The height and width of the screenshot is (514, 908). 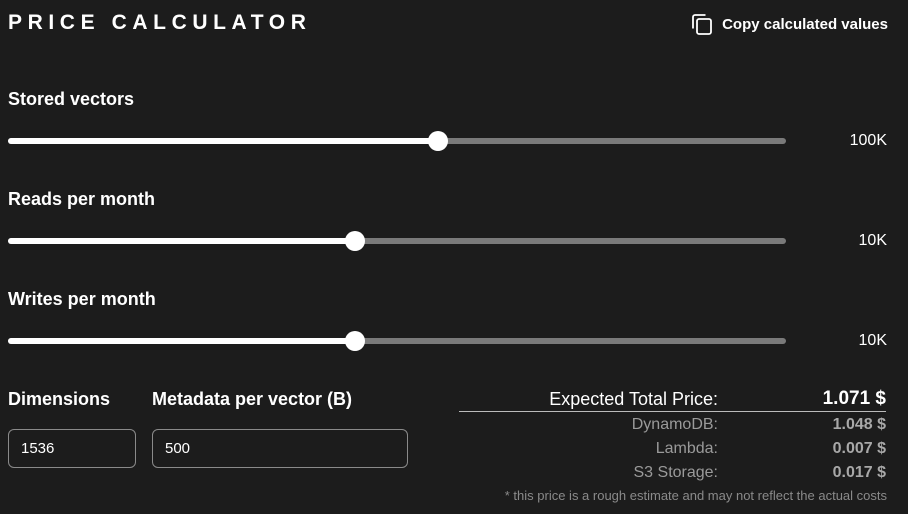 What do you see at coordinates (859, 424) in the screenshot?
I see `dynamodb-value: 1.048 $` at bounding box center [859, 424].